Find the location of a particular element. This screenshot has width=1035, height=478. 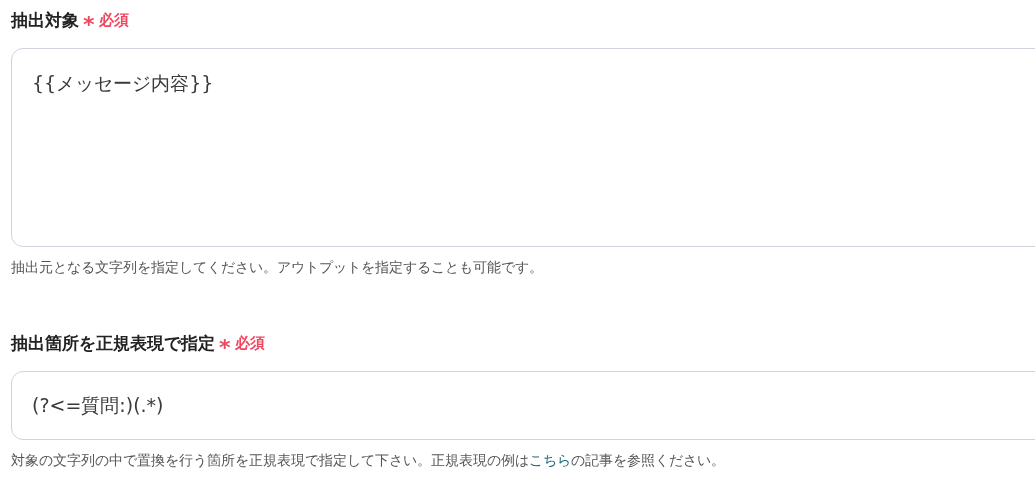

help-text: 抽出元となる文字列を指定してください。アウトプットを指定することも可能です。 is located at coordinates (277, 268).